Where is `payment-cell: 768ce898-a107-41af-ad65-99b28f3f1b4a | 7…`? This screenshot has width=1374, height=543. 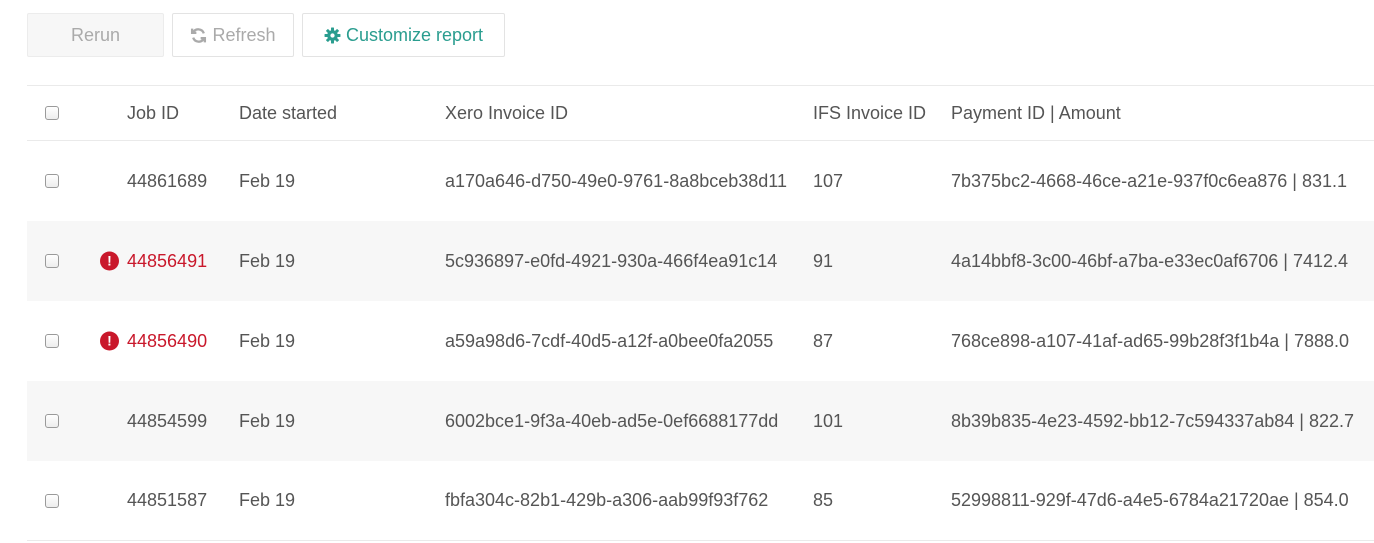
payment-cell: 768ce898-a107-41af-ad65-99b28f3f1b4a | 7… is located at coordinates (1150, 340).